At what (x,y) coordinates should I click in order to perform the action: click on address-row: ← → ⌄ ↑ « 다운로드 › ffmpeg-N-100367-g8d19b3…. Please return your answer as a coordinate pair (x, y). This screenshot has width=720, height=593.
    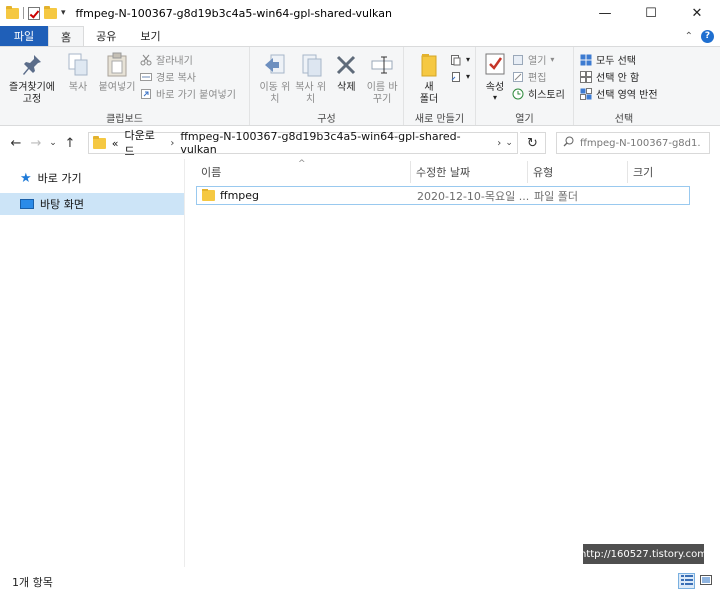
    Looking at the image, I should click on (360, 143).